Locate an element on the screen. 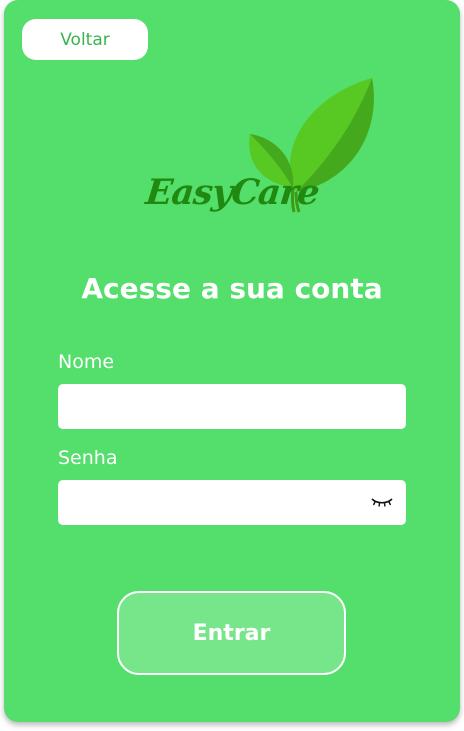 The width and height of the screenshot is (464, 731). submit-button: Entrar is located at coordinates (231, 633).